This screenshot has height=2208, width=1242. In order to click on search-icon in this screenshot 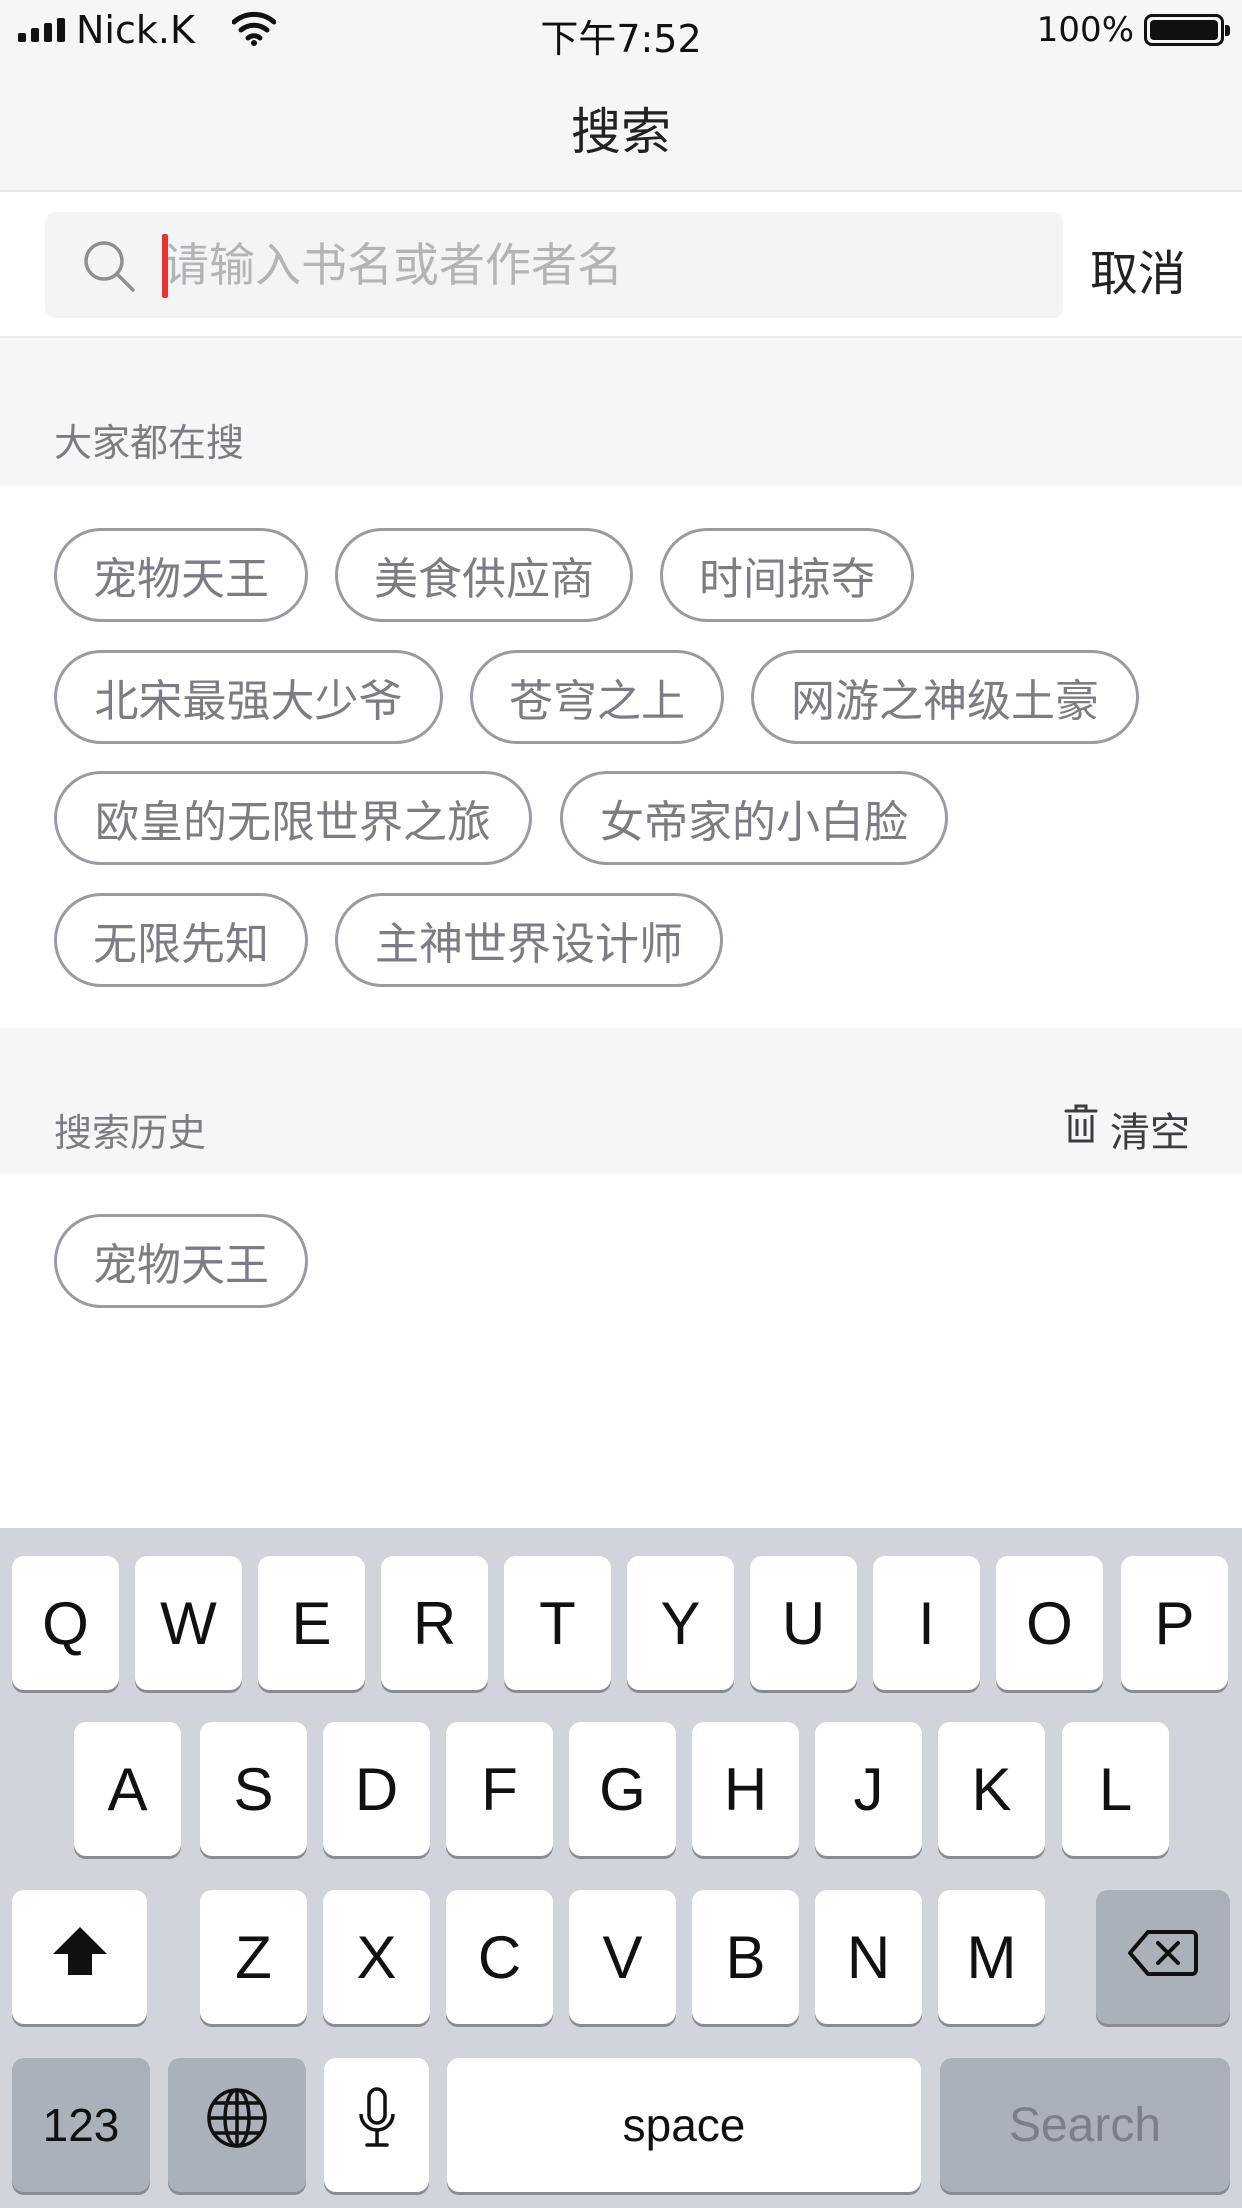, I will do `click(109, 268)`.